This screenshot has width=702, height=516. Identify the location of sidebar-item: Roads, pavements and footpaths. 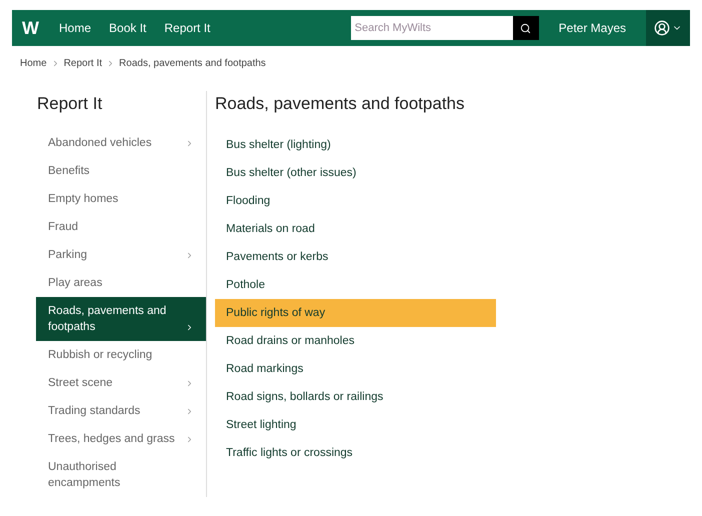
(121, 318).